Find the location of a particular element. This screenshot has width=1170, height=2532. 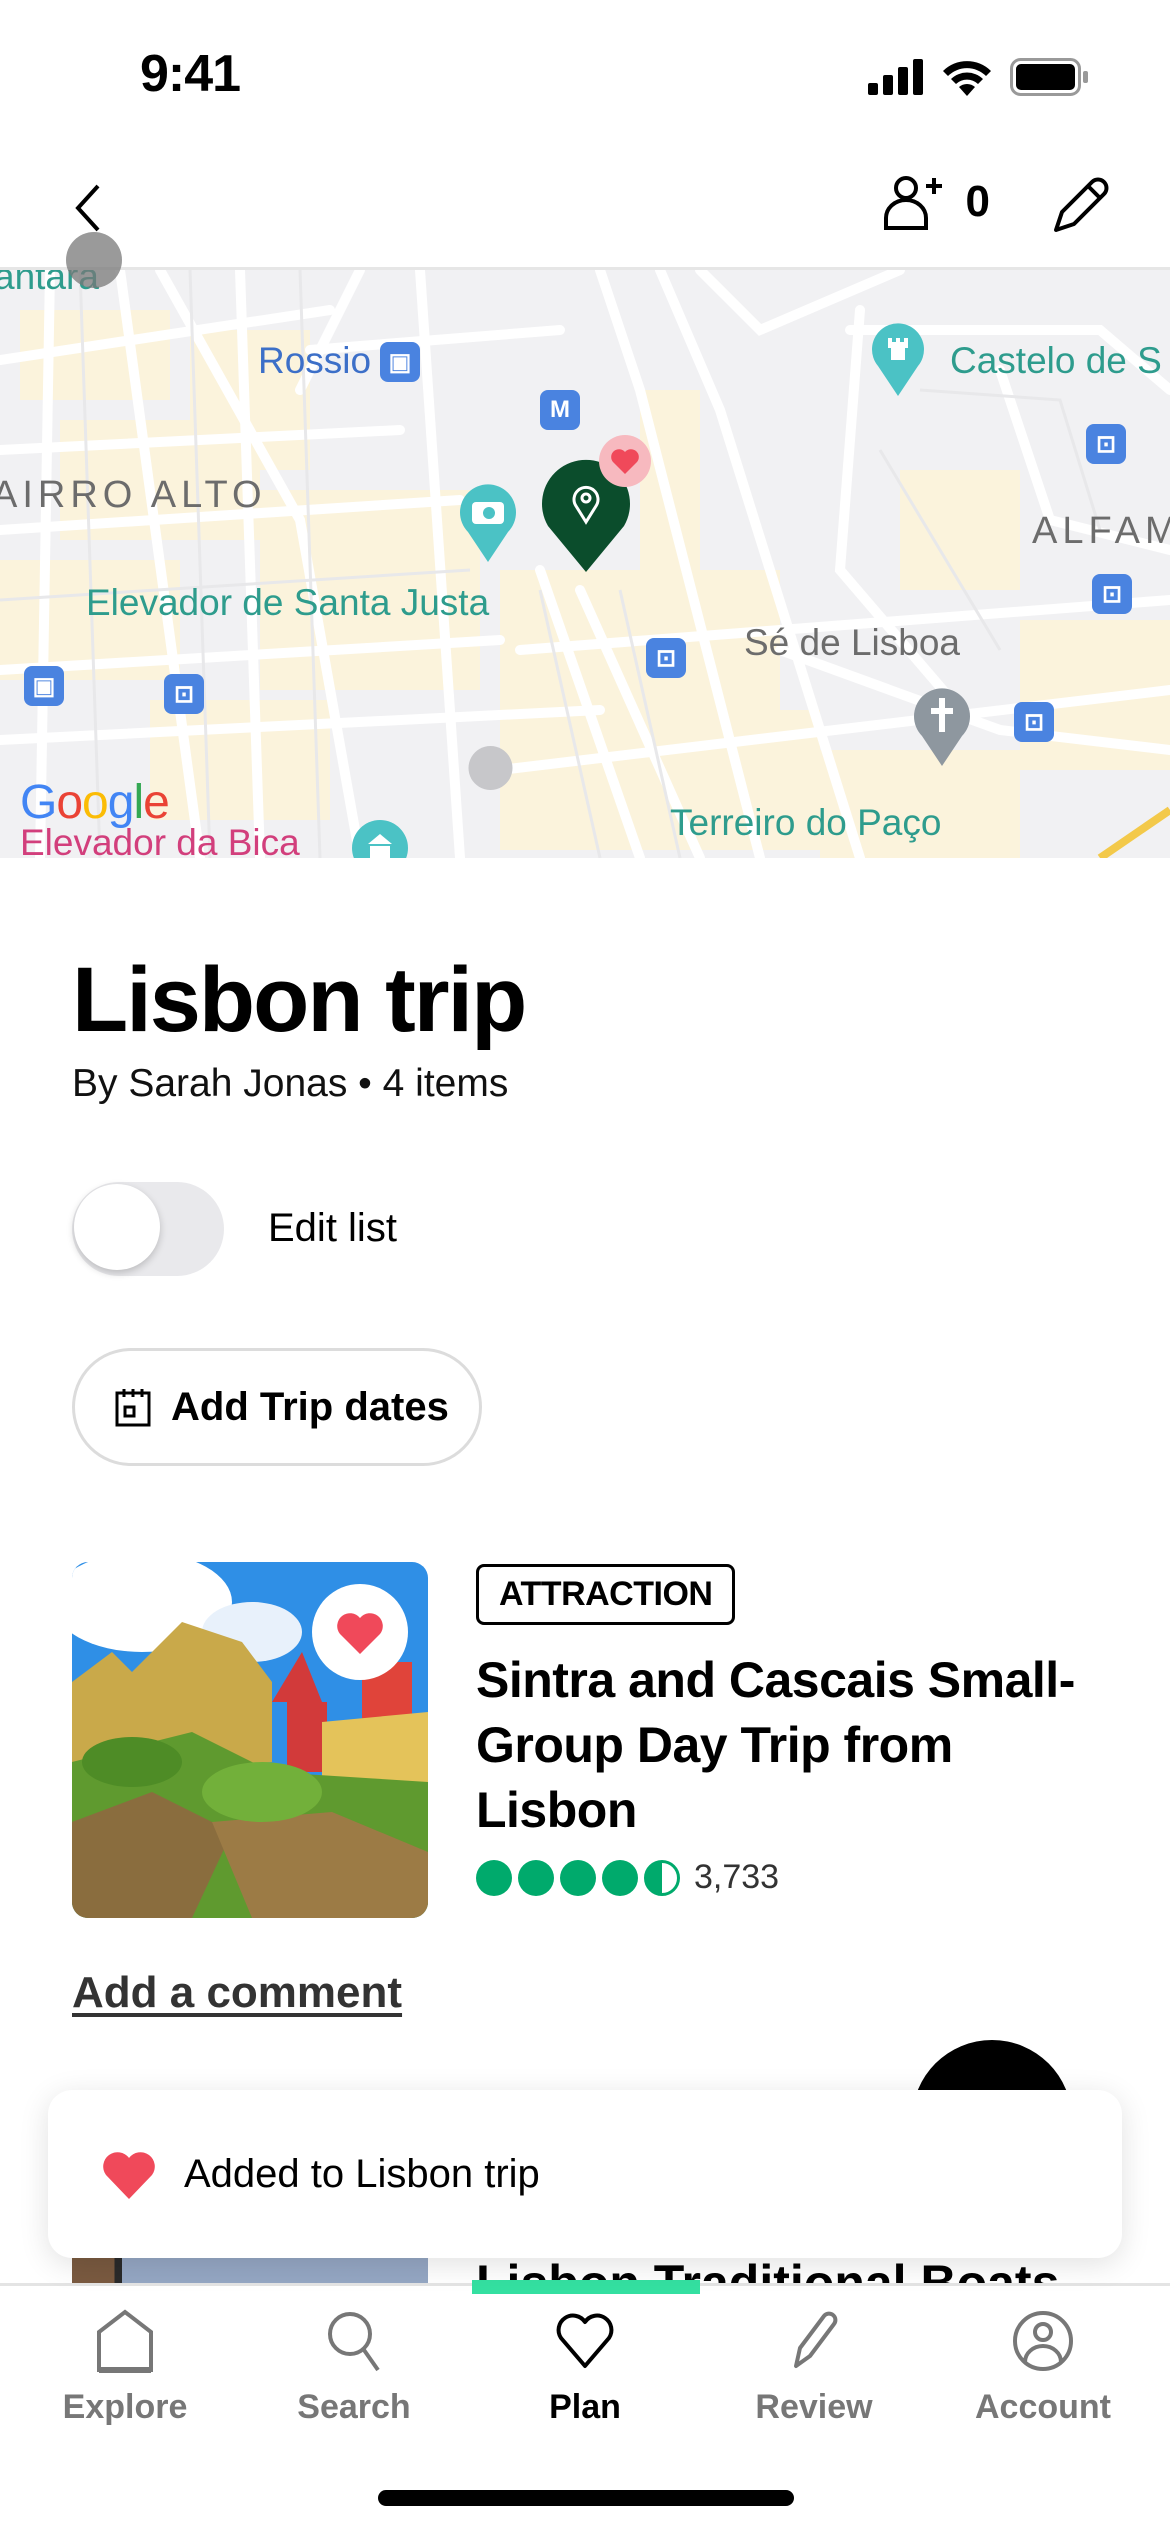

battery-icon is located at coordinates (1049, 77).